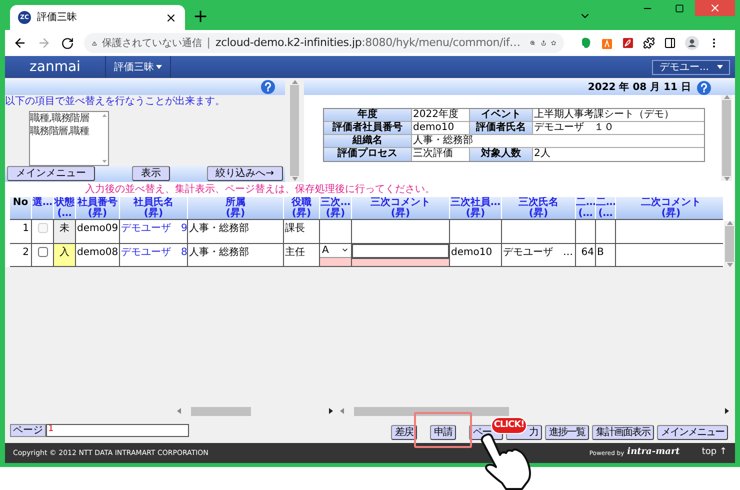 This screenshot has height=490, width=740. What do you see at coordinates (400, 251) in the screenshot?
I see `comment-field` at bounding box center [400, 251].